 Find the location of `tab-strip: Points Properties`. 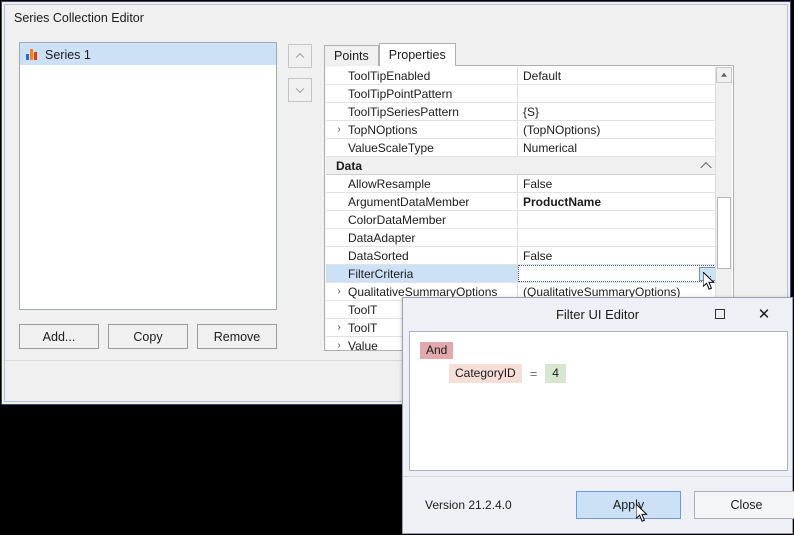

tab-strip: Points Properties is located at coordinates (390, 54).